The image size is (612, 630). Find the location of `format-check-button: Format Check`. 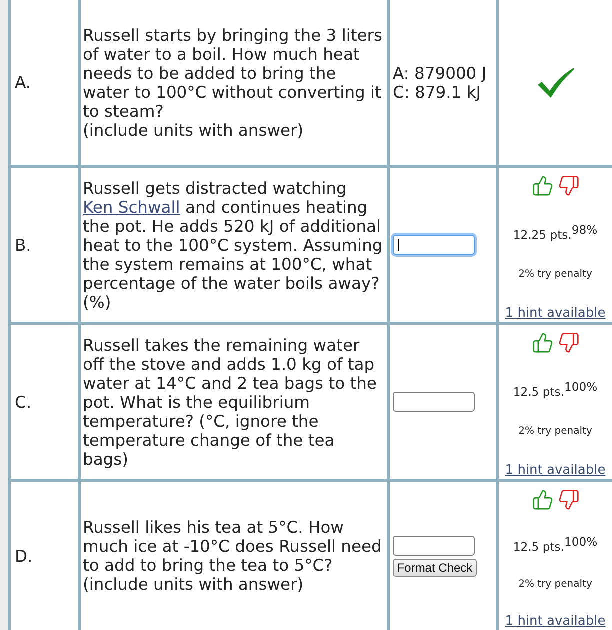

format-check-button: Format Check is located at coordinates (435, 567).